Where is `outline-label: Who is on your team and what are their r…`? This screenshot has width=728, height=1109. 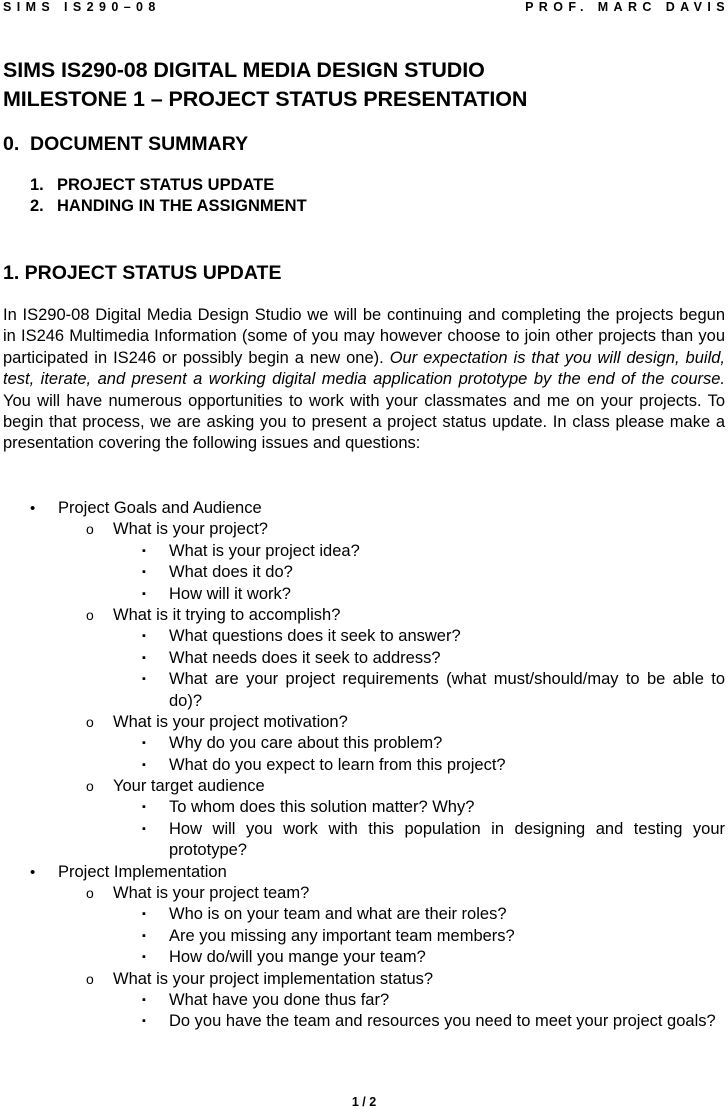 outline-label: Who is on your team and what are their r… is located at coordinates (338, 914).